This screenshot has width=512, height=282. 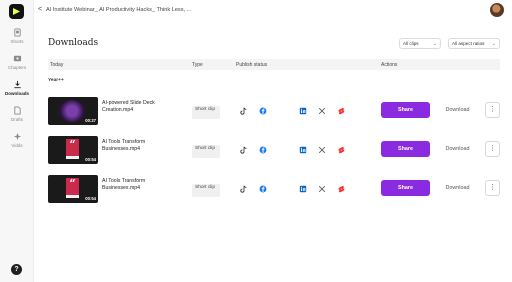 I want to click on chapters-icon, so click(x=17, y=58).